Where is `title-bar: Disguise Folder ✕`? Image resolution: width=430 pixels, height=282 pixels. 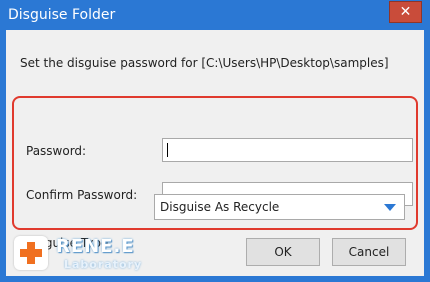
title-bar: Disguise Folder ✕ is located at coordinates (215, 15).